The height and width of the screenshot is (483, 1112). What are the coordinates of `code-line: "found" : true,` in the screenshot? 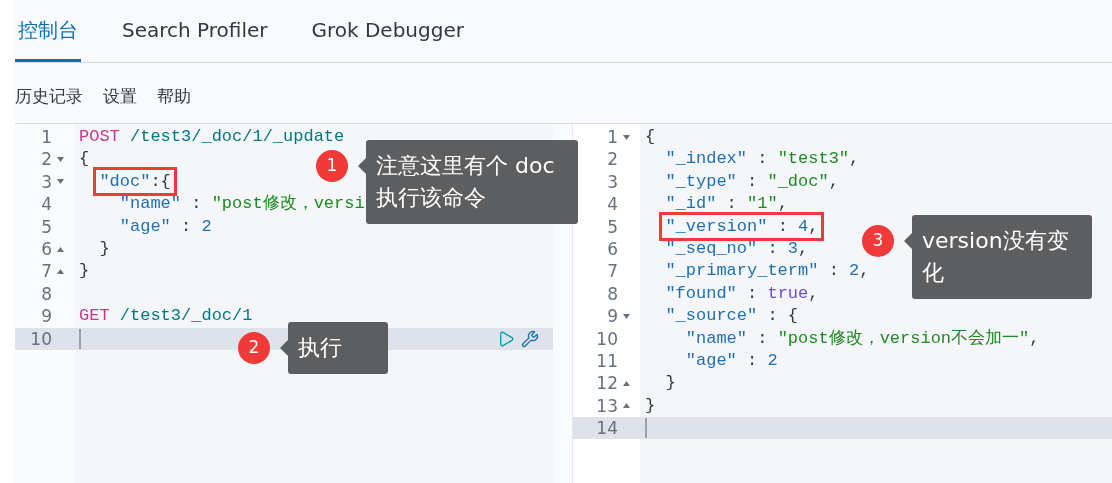 It's located at (742, 293).